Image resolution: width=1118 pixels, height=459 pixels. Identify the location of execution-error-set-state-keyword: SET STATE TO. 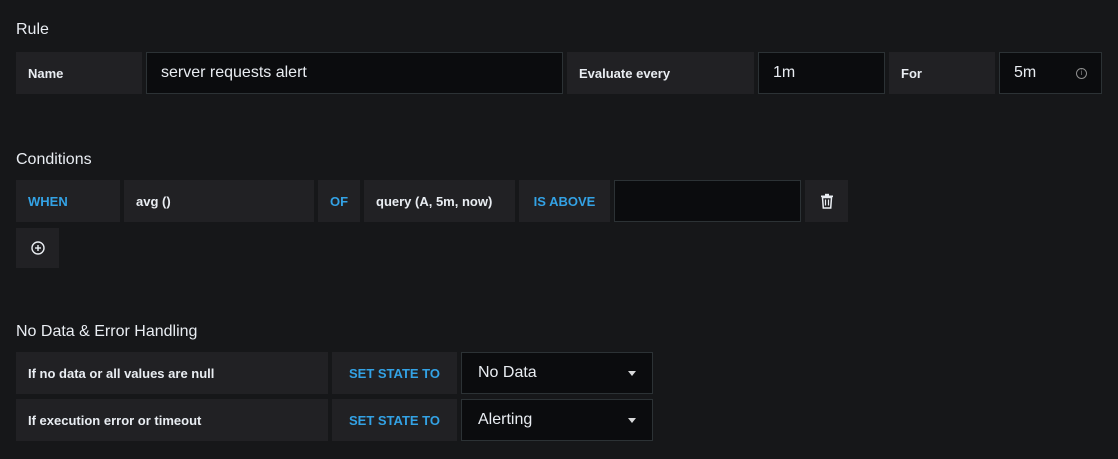
(394, 420).